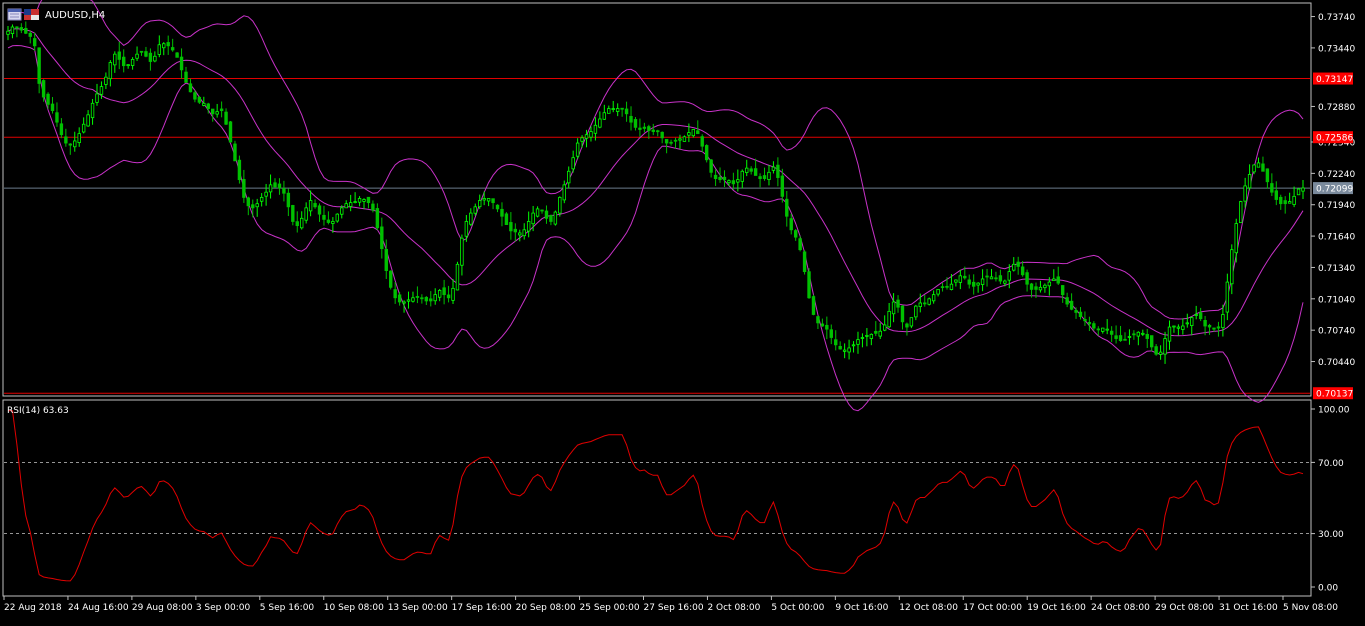 The image size is (1365, 626). I want to click on price-tick-label: 0.73440, so click(1336, 49).